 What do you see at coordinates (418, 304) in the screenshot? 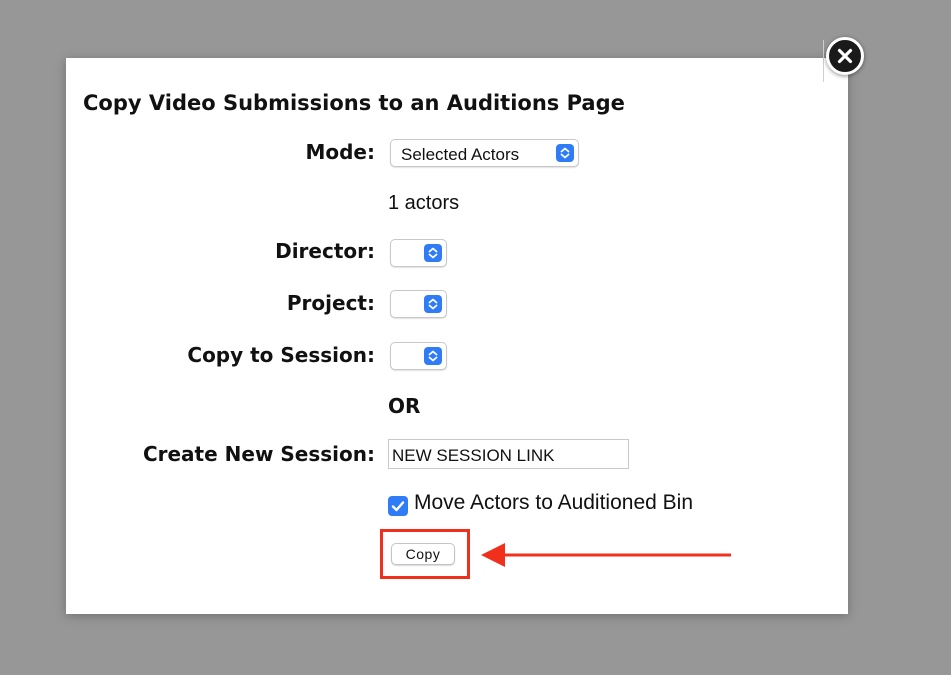
I see `project-select` at bounding box center [418, 304].